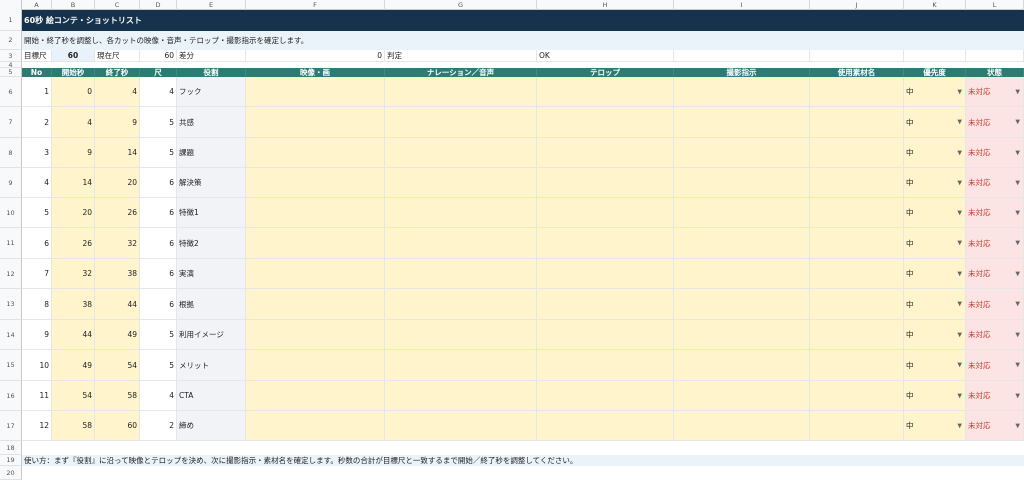 The width and height of the screenshot is (1024, 484). Describe the element at coordinates (73, 426) in the screenshot. I see `start-sec: 58` at that location.